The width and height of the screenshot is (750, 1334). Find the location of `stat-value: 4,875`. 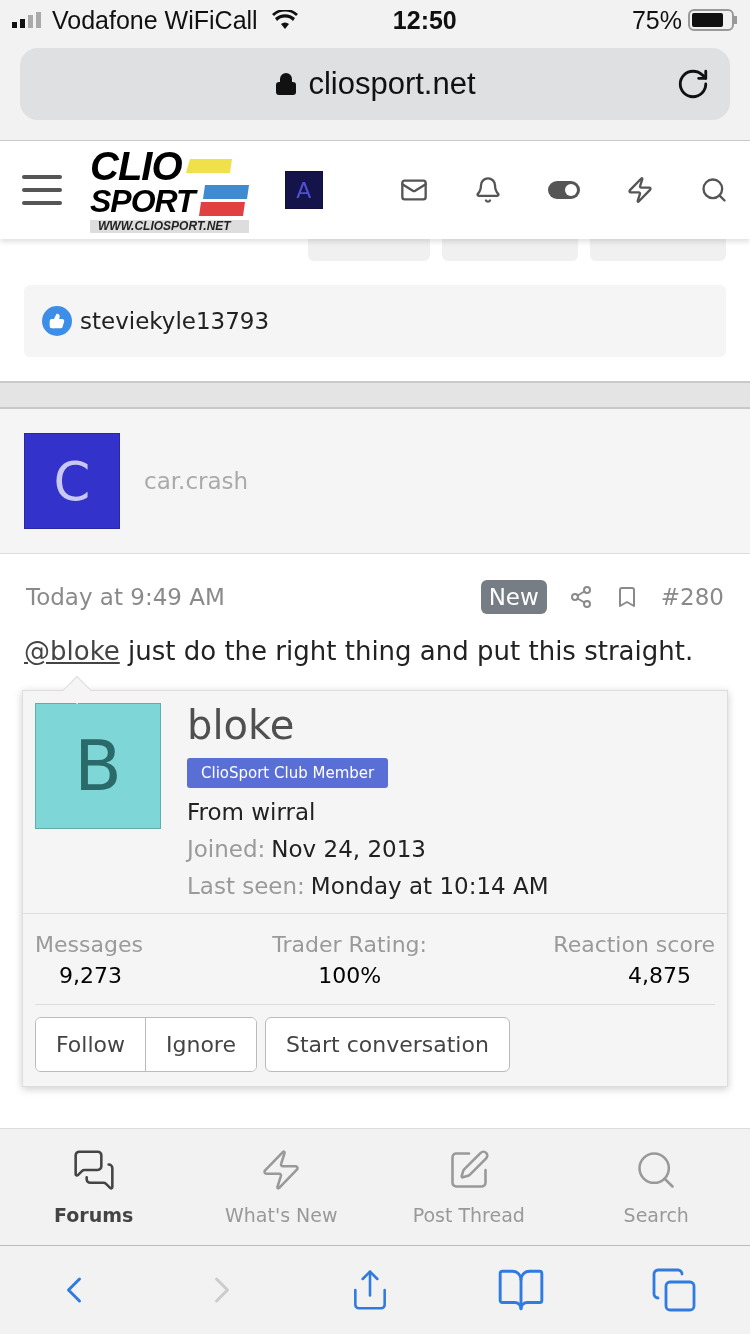

stat-value: 4,875 is located at coordinates (659, 975).